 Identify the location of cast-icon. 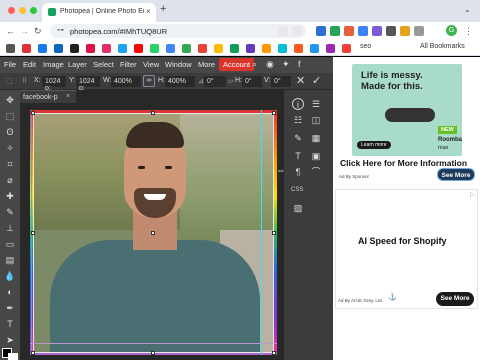
(283, 31).